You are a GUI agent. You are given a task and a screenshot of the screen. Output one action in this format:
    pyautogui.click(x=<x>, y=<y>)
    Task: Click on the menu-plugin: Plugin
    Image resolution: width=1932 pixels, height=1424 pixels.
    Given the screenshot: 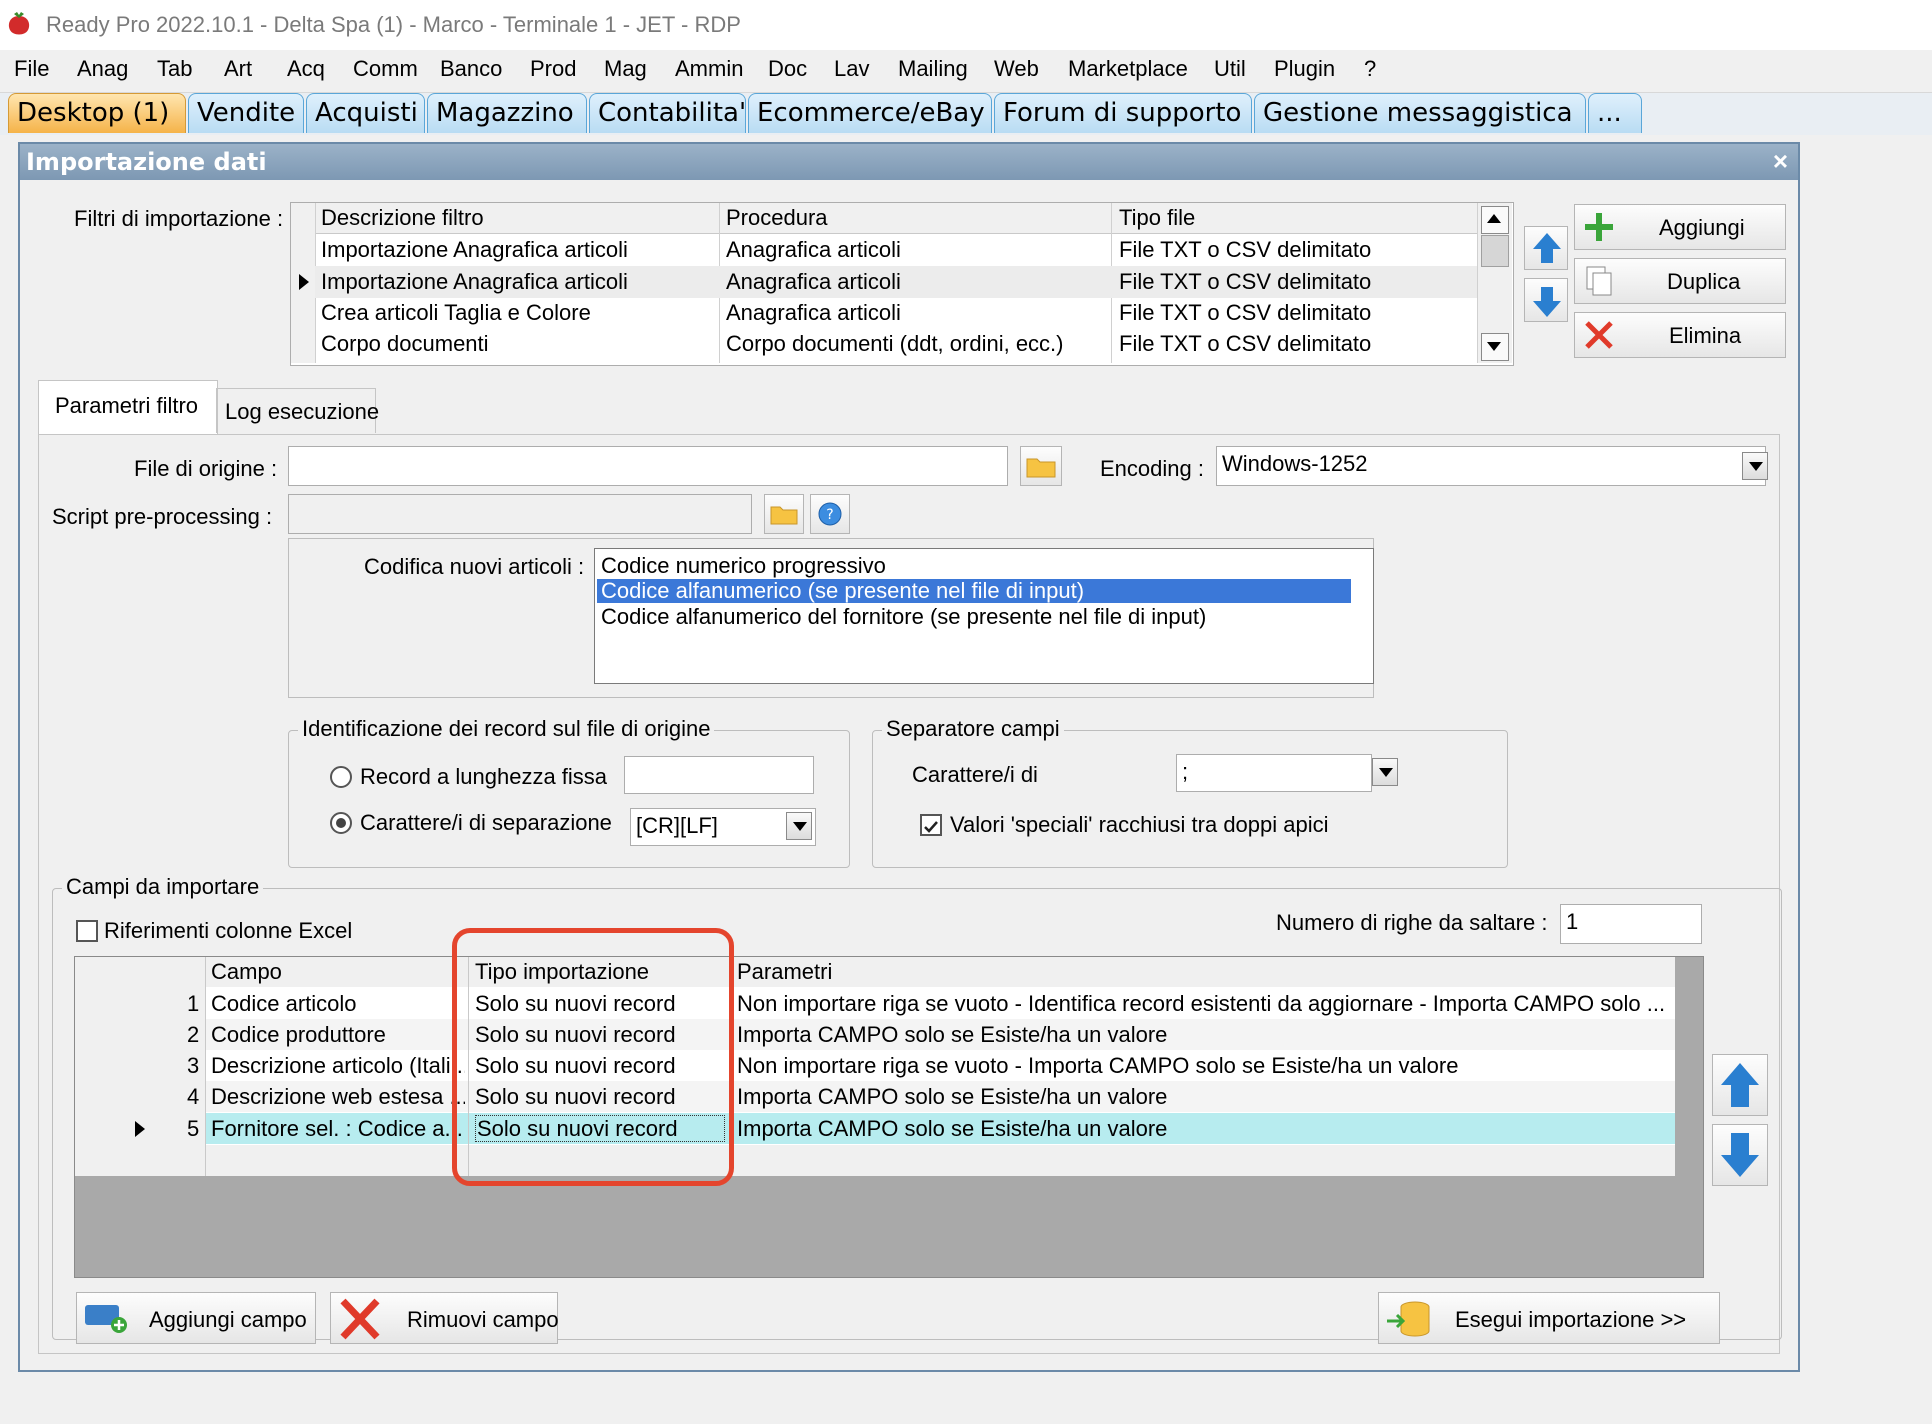 What is the action you would take?
    pyautogui.click(x=1304, y=69)
    